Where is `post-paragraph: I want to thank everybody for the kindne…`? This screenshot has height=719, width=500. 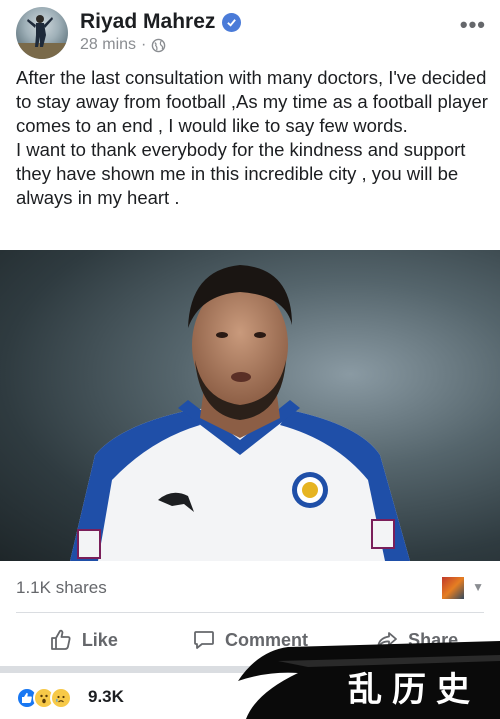 post-paragraph: I want to thank everybody for the kindne… is located at coordinates (241, 173).